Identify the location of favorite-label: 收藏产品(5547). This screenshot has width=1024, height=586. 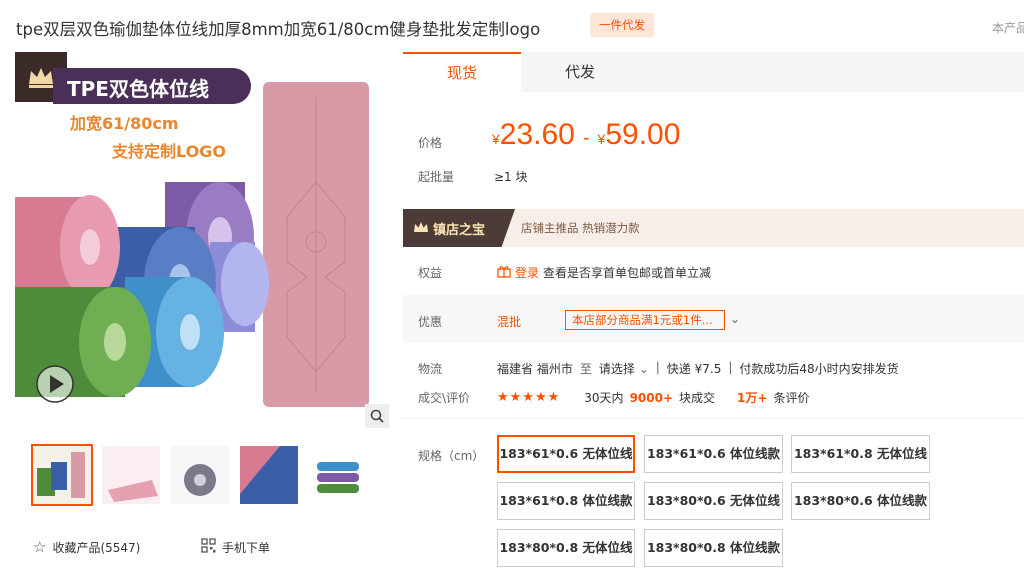
(96, 547).